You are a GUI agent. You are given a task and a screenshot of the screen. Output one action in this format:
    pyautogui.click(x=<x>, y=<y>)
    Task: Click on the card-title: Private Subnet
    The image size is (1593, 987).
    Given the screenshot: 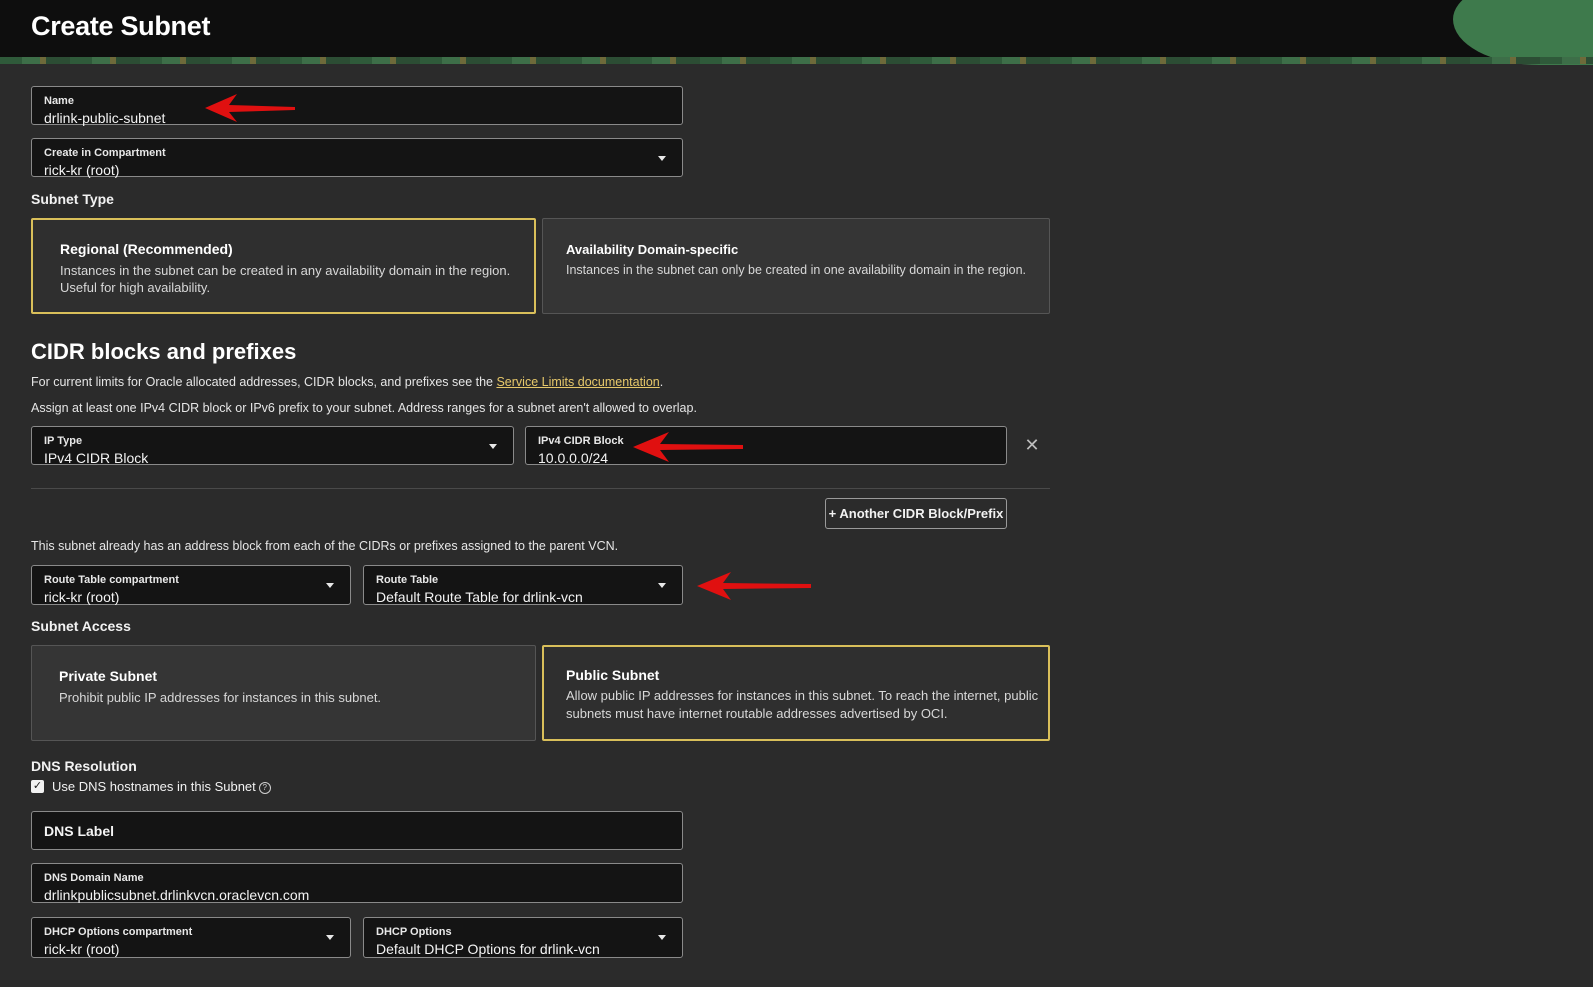 What is the action you would take?
    pyautogui.click(x=108, y=676)
    